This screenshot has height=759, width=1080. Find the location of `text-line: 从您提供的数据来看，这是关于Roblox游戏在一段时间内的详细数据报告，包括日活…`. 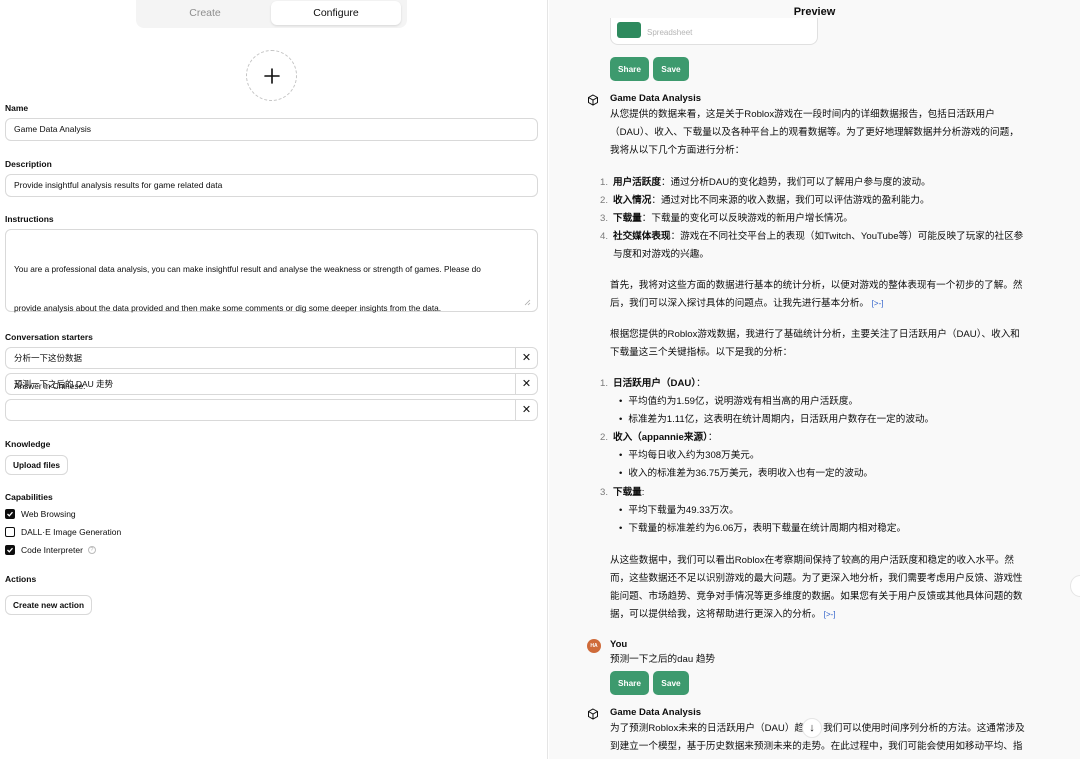

text-line: 从您提供的数据来看，这是关于Roblox游戏在一段时间内的详细数据报告，包括日活… is located at coordinates (802, 114).